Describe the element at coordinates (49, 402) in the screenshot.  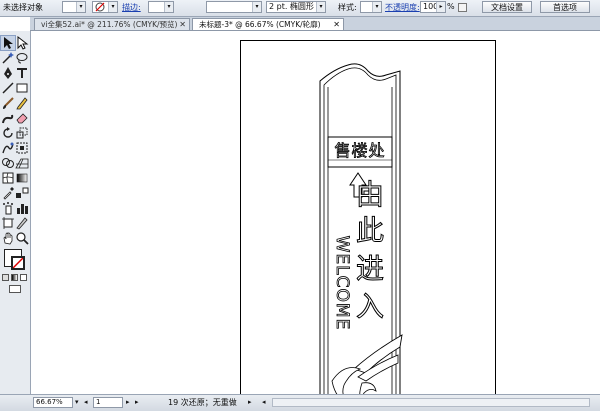
I see `zoom-value: 66.67%` at that location.